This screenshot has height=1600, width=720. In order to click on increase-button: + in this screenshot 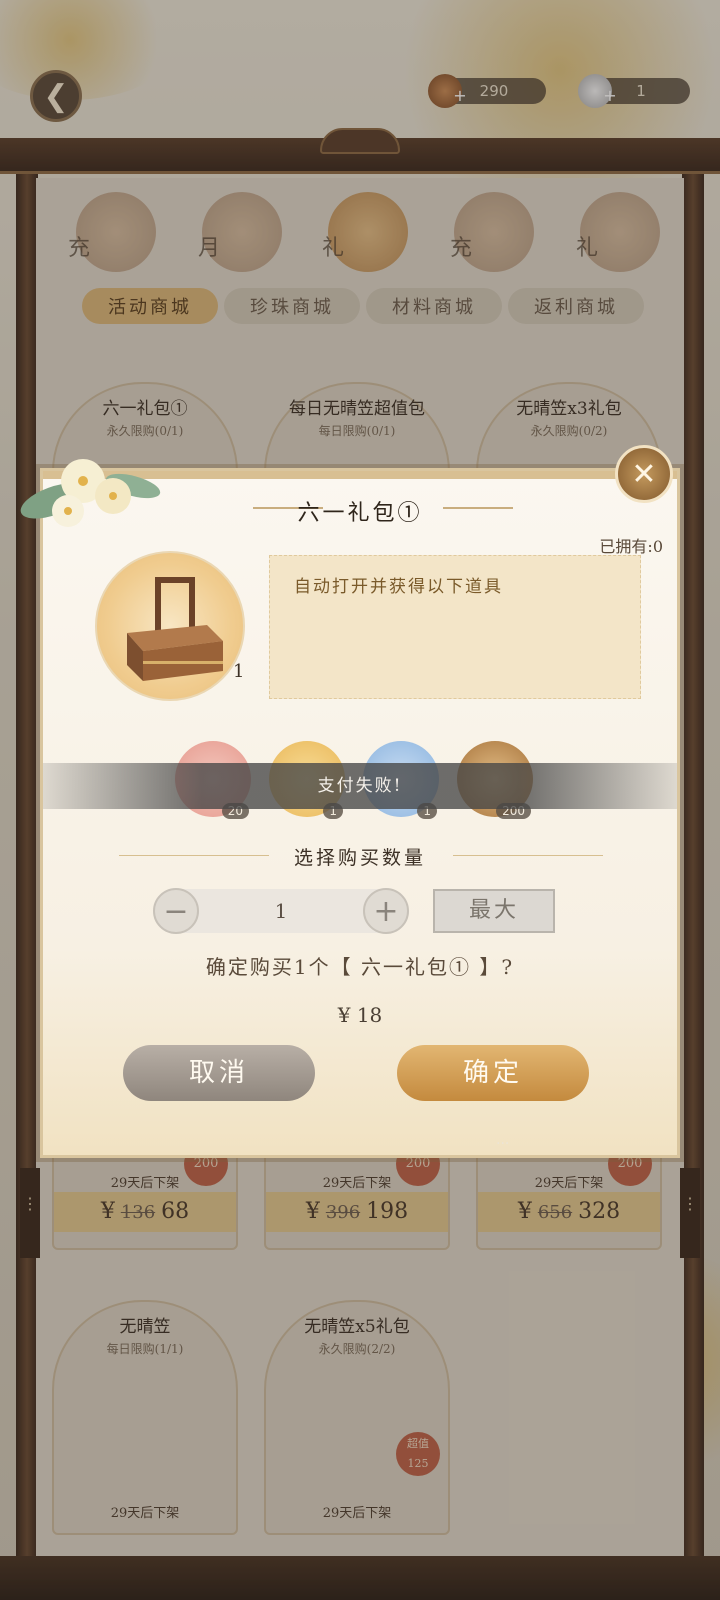, I will do `click(386, 911)`.